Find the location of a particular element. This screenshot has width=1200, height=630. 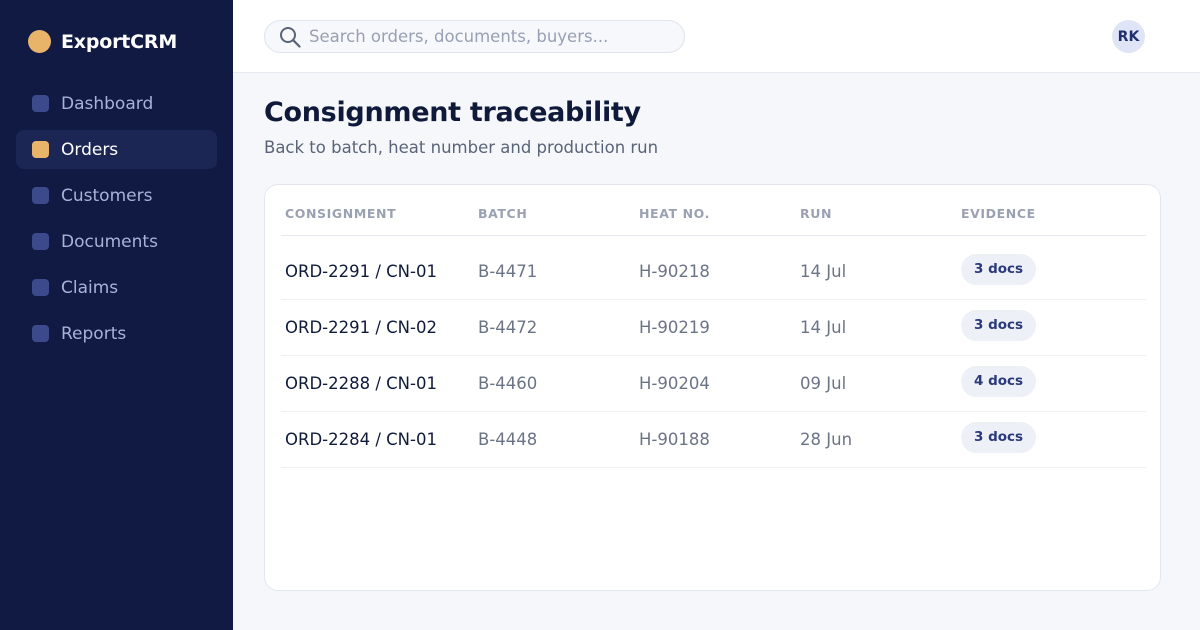

claims-icon is located at coordinates (40, 287).